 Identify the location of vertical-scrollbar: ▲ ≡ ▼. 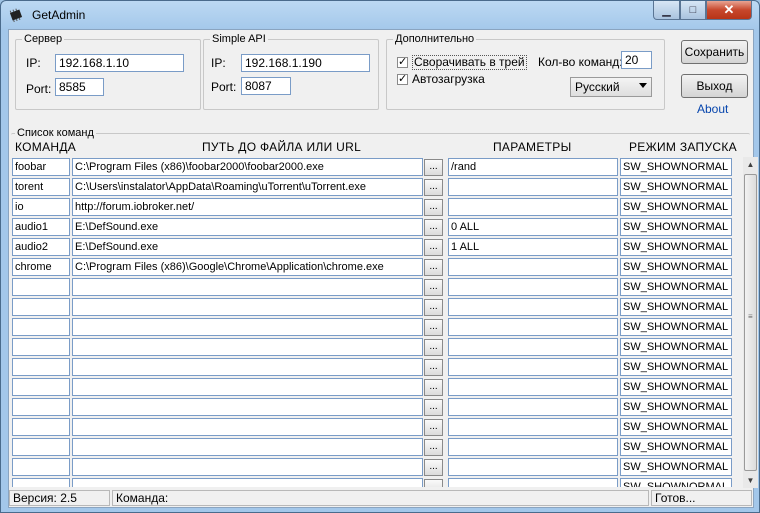
(750, 322).